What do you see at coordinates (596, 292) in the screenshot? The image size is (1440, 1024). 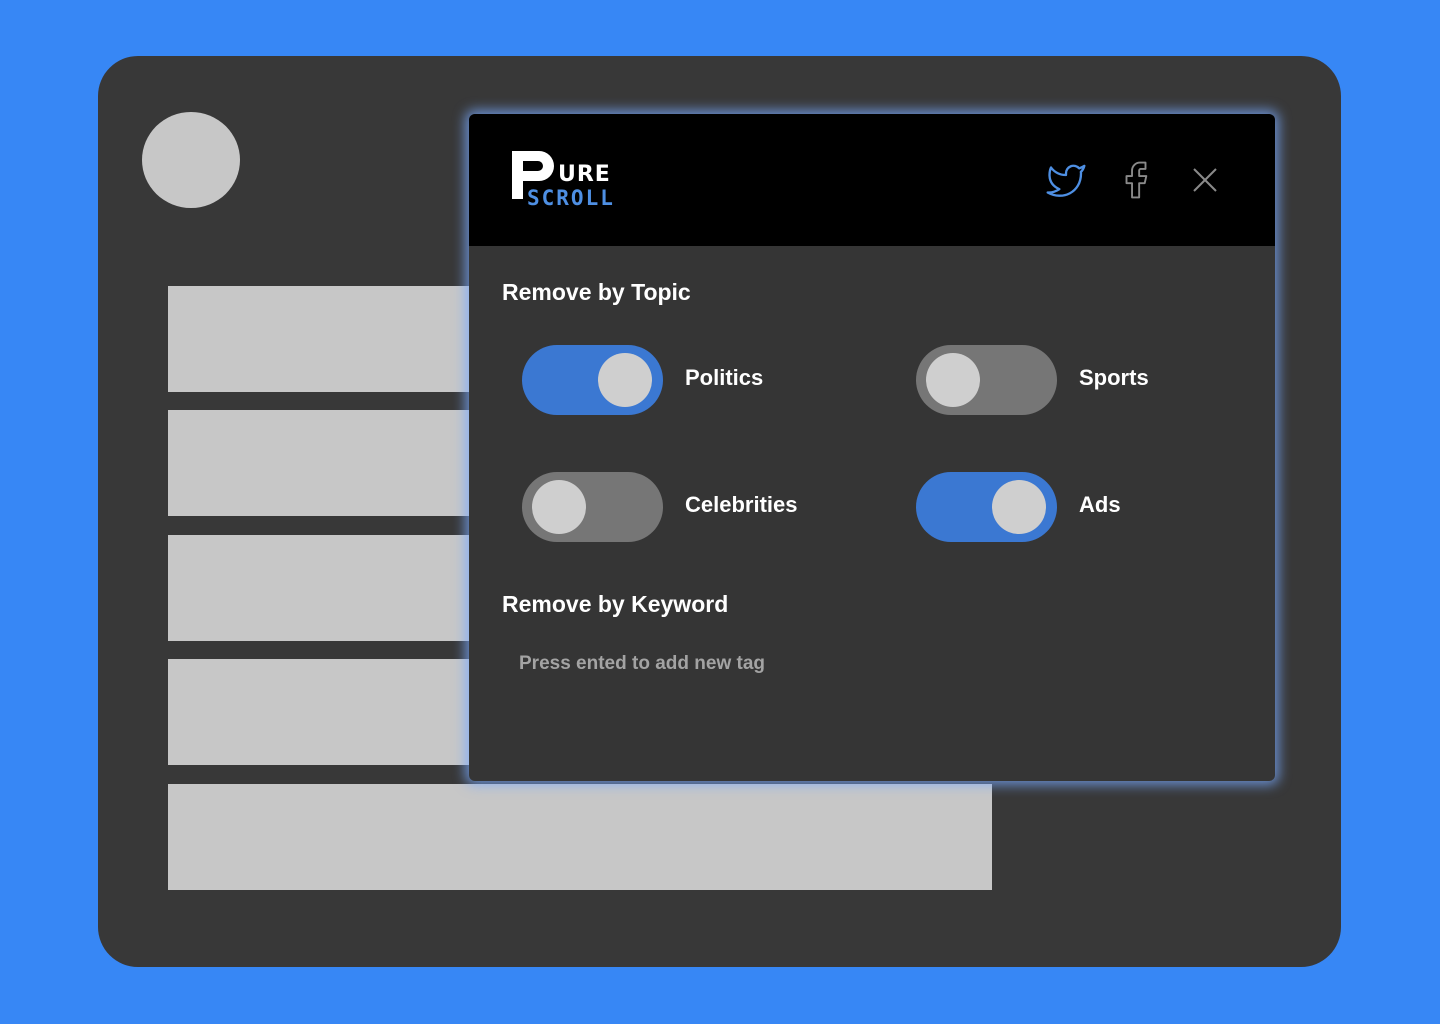 I see `remove-by-topic-heading: Remove by Topic` at bounding box center [596, 292].